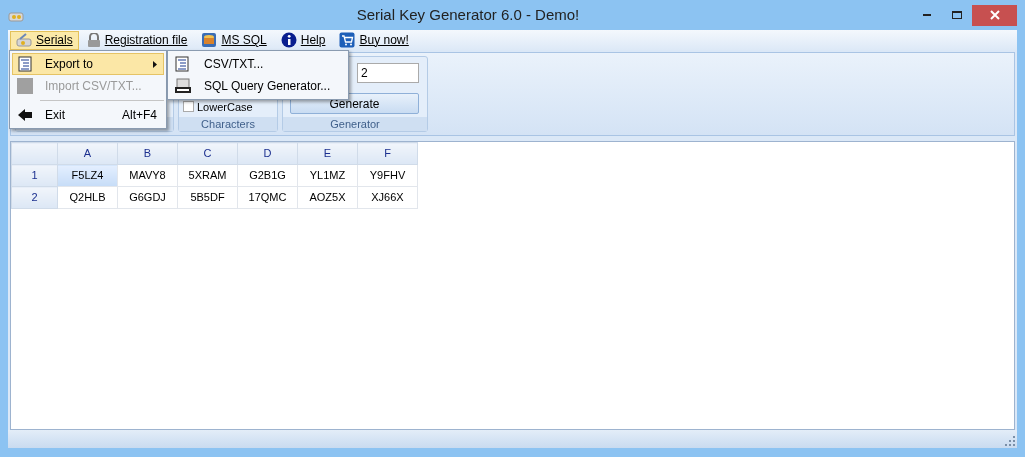  I want to click on info-icon, so click(288, 40).